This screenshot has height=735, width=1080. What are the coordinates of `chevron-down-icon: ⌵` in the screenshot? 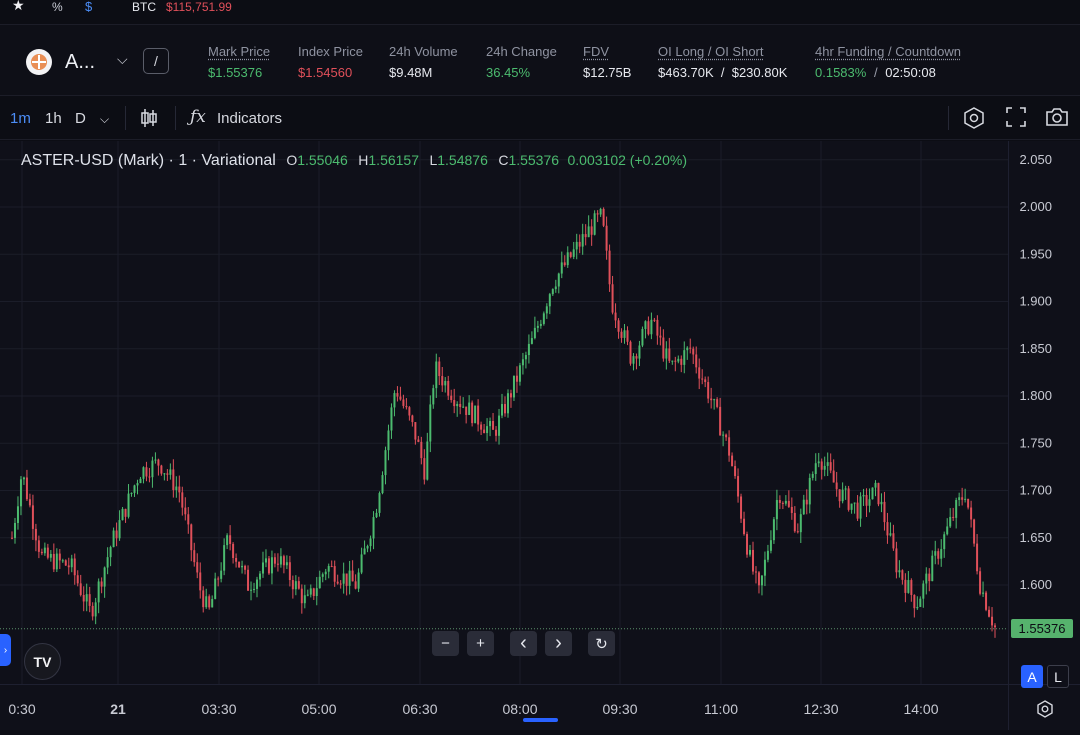 It's located at (122, 59).